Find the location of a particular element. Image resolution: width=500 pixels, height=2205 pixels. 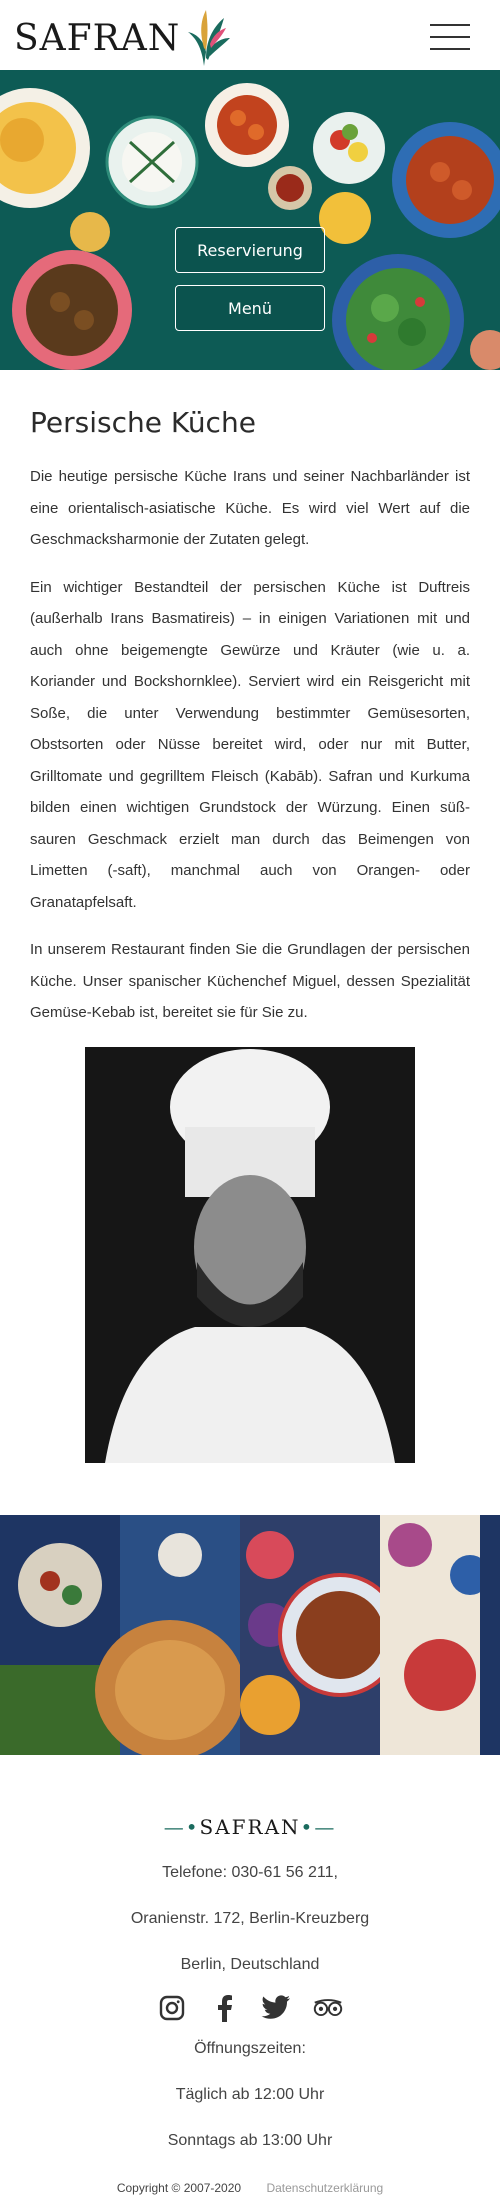

facebook-icon is located at coordinates (224, 2008).